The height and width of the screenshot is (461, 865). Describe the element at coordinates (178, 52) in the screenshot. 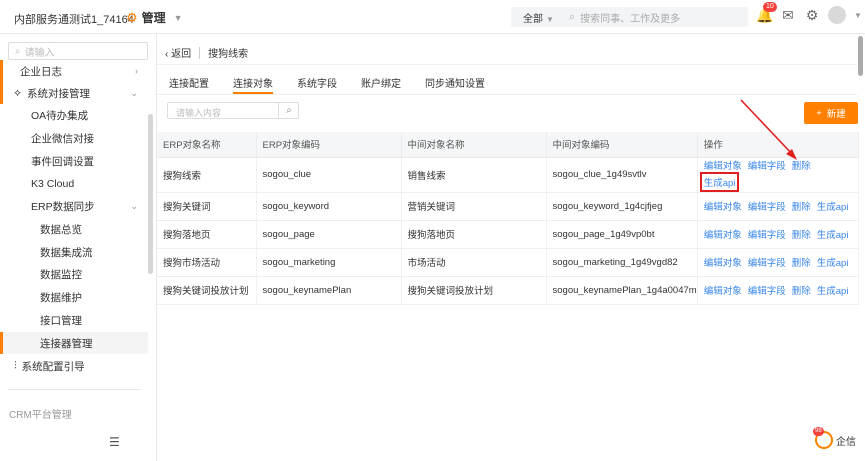

I see `back-link: ‹ 返回` at that location.